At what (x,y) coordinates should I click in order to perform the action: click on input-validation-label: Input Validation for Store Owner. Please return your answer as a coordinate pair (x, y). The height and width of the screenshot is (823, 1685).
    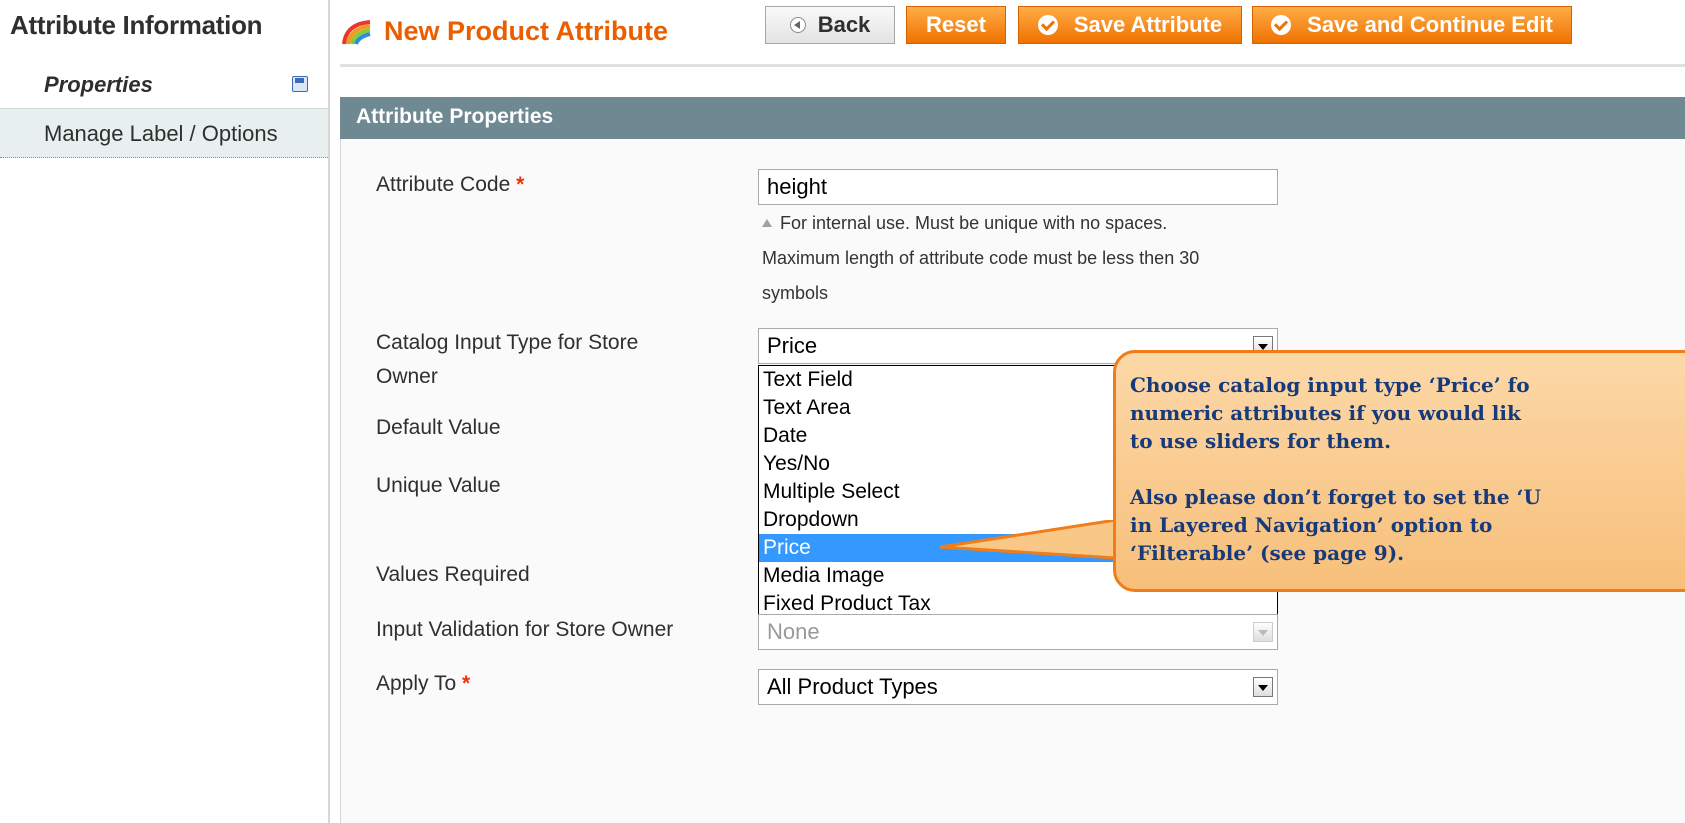
    Looking at the image, I should click on (525, 629).